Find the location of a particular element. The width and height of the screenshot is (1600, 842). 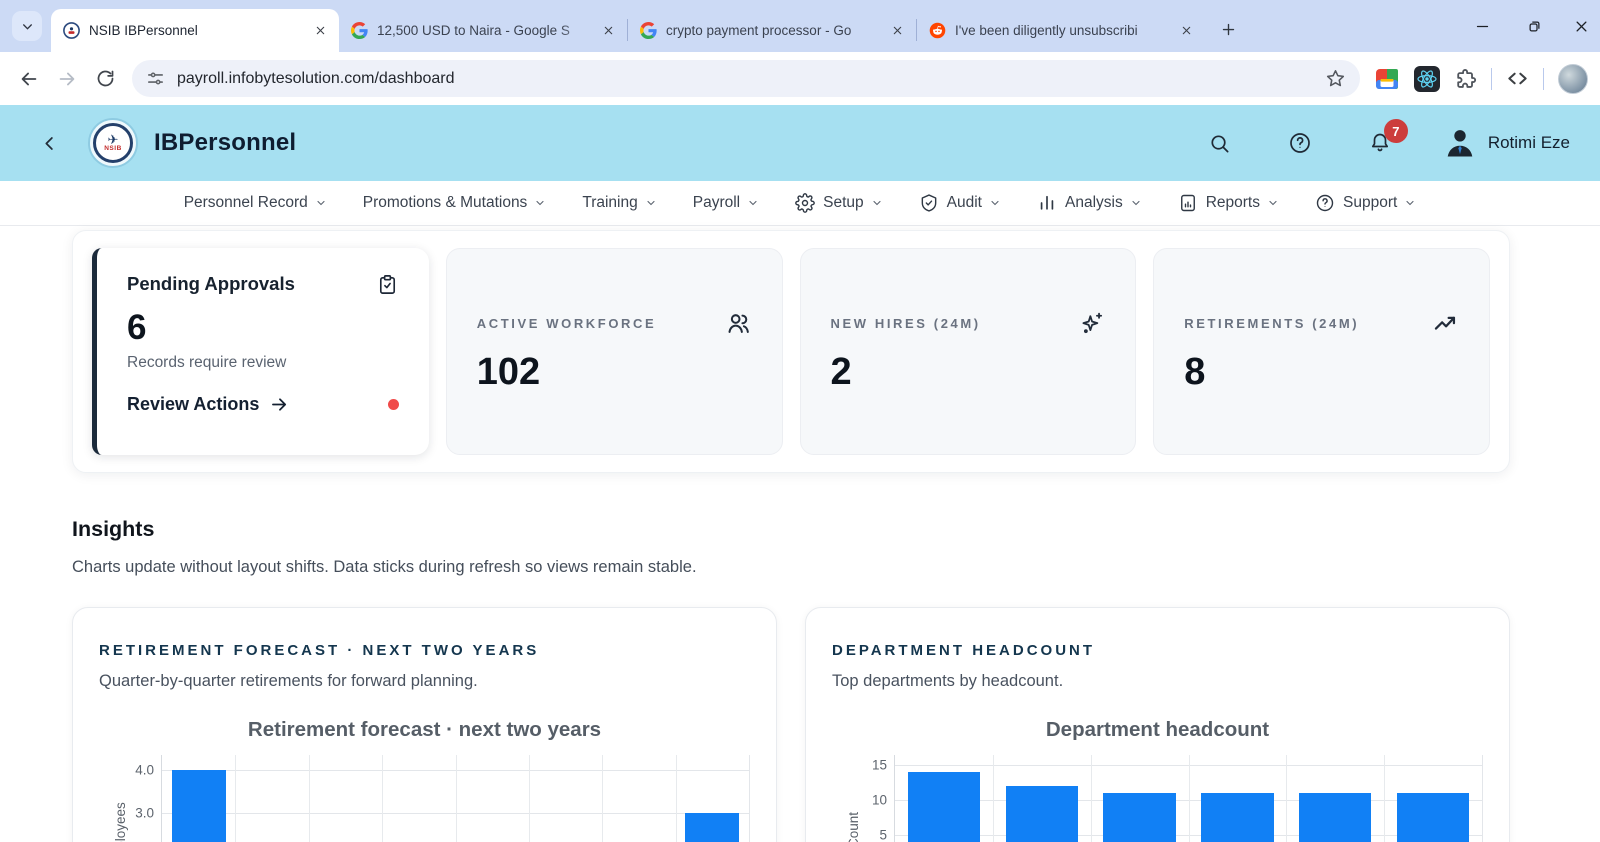

tab-usd-to-naira: 12,500 USD to Naira - Google S is located at coordinates (483, 30).